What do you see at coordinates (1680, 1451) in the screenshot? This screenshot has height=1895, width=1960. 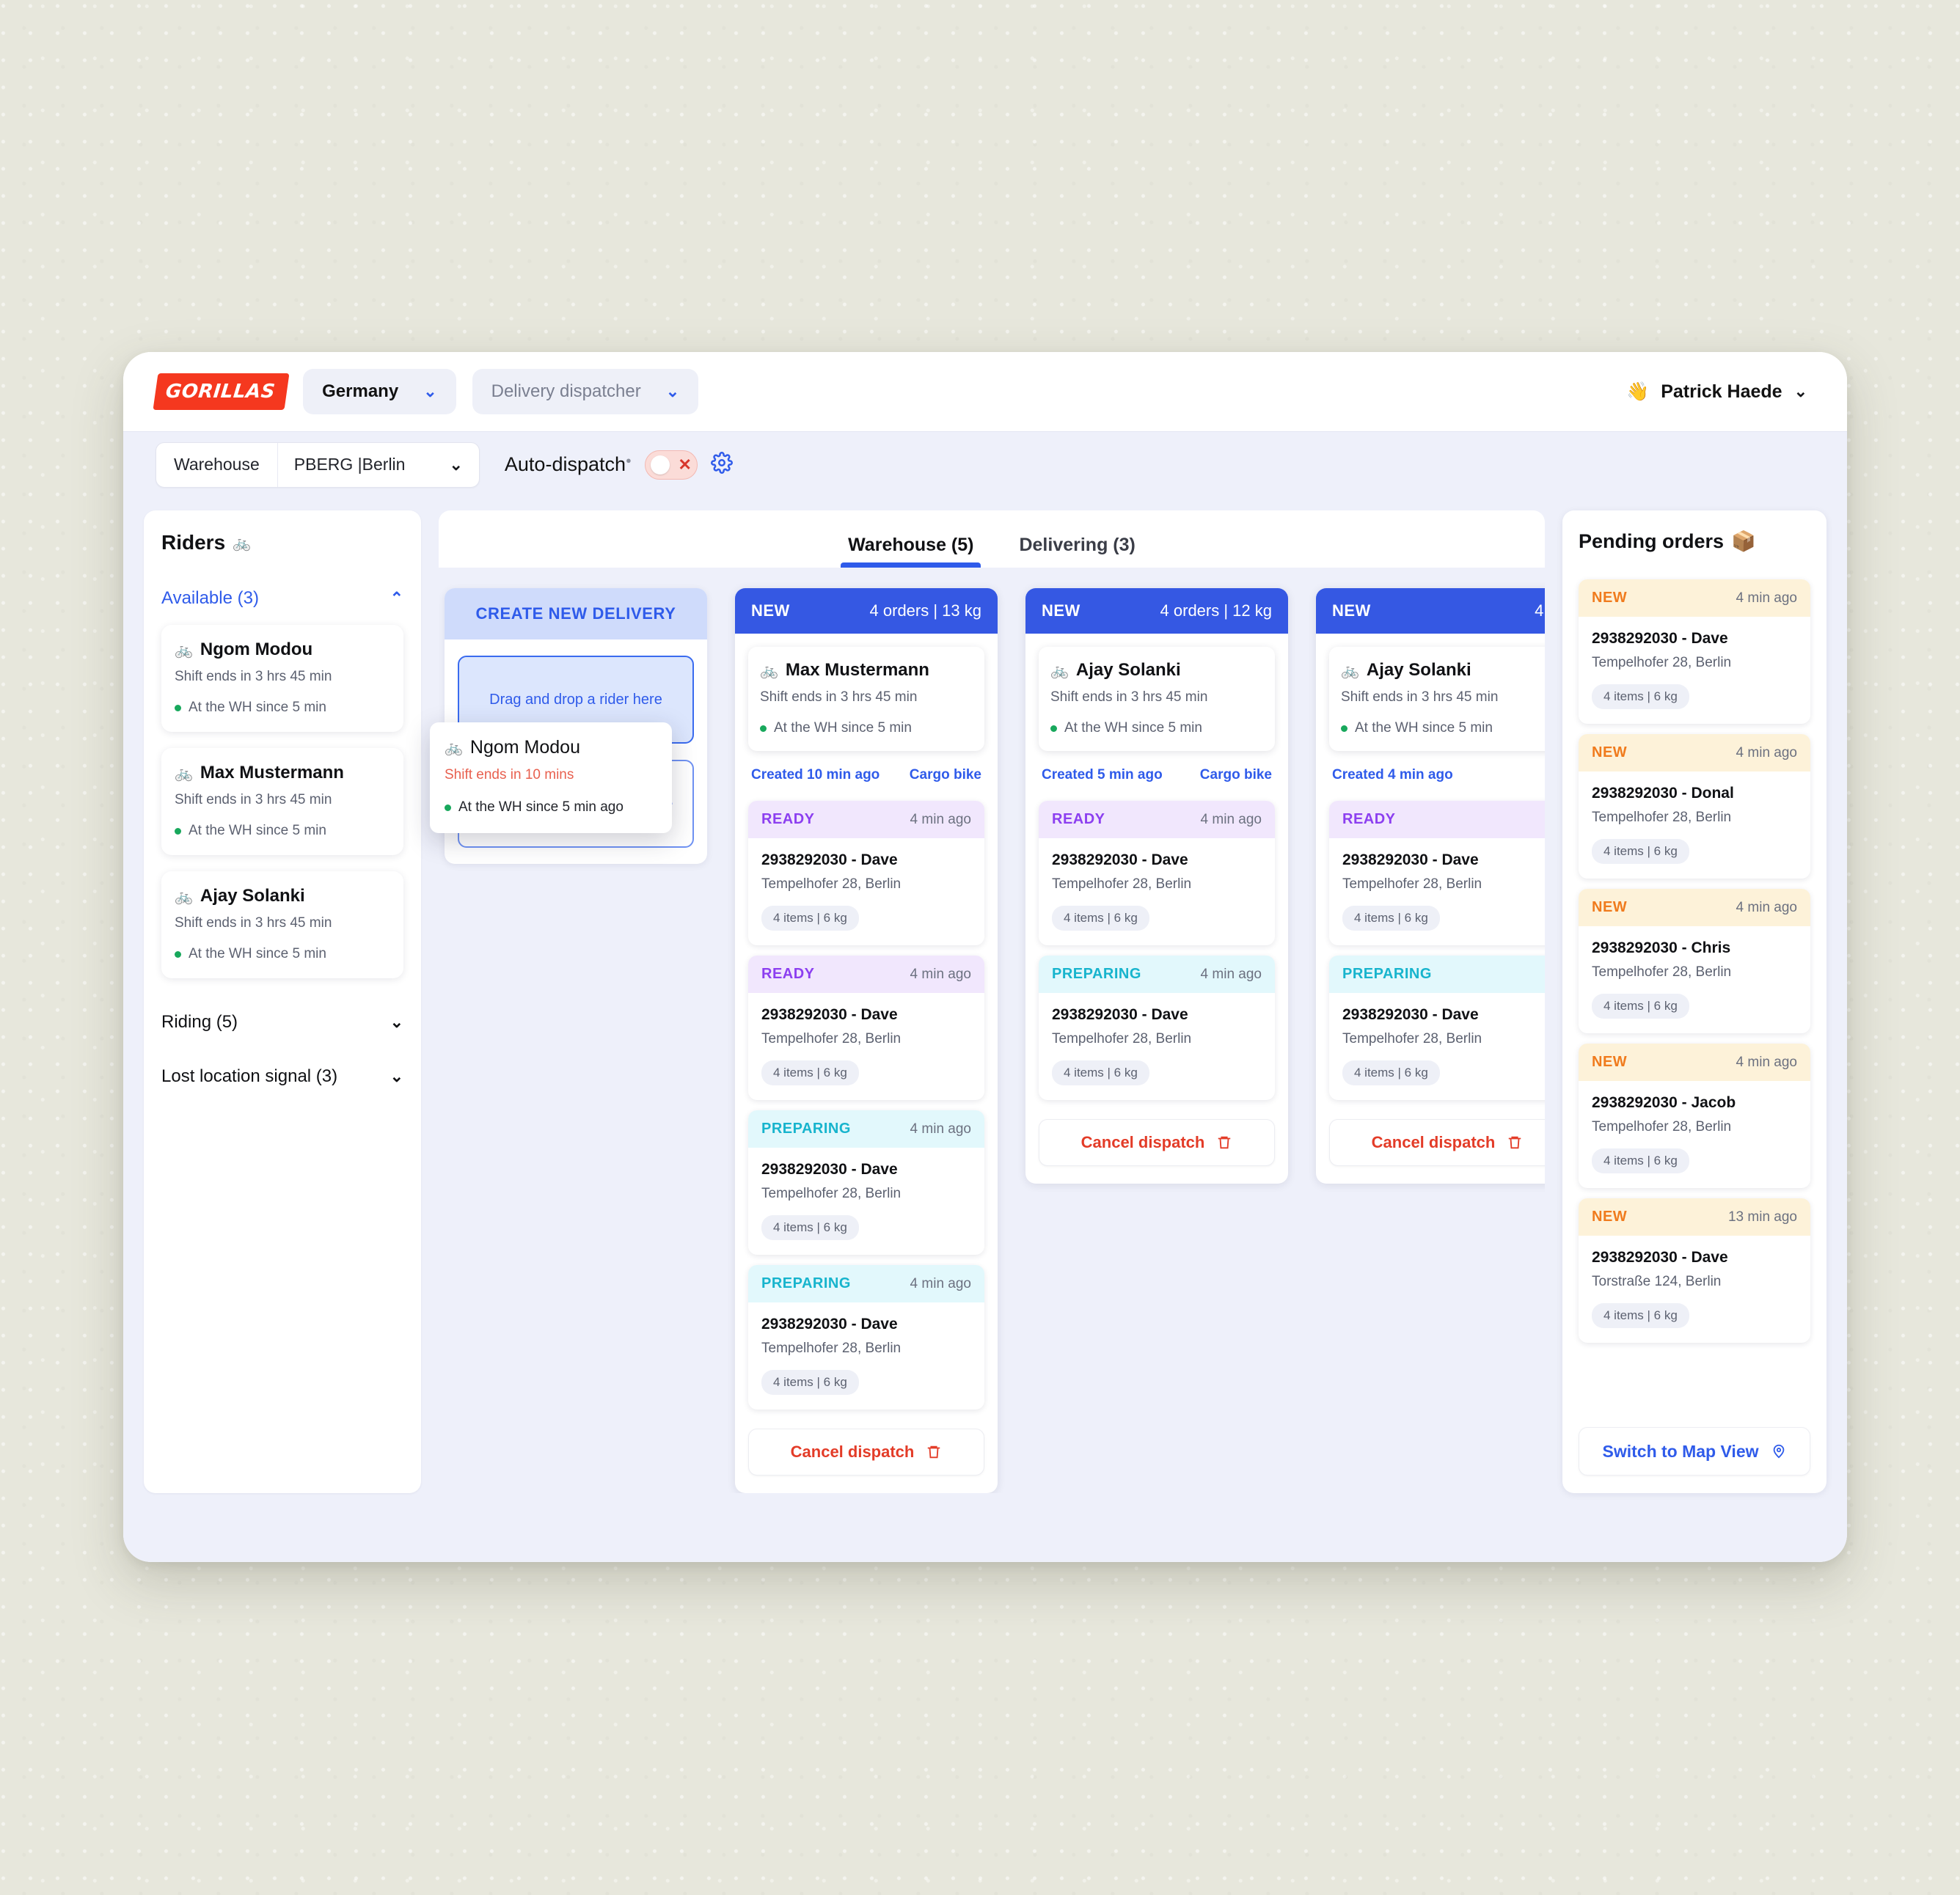 I see `switch-to-map-view-label: Switch to Map View` at bounding box center [1680, 1451].